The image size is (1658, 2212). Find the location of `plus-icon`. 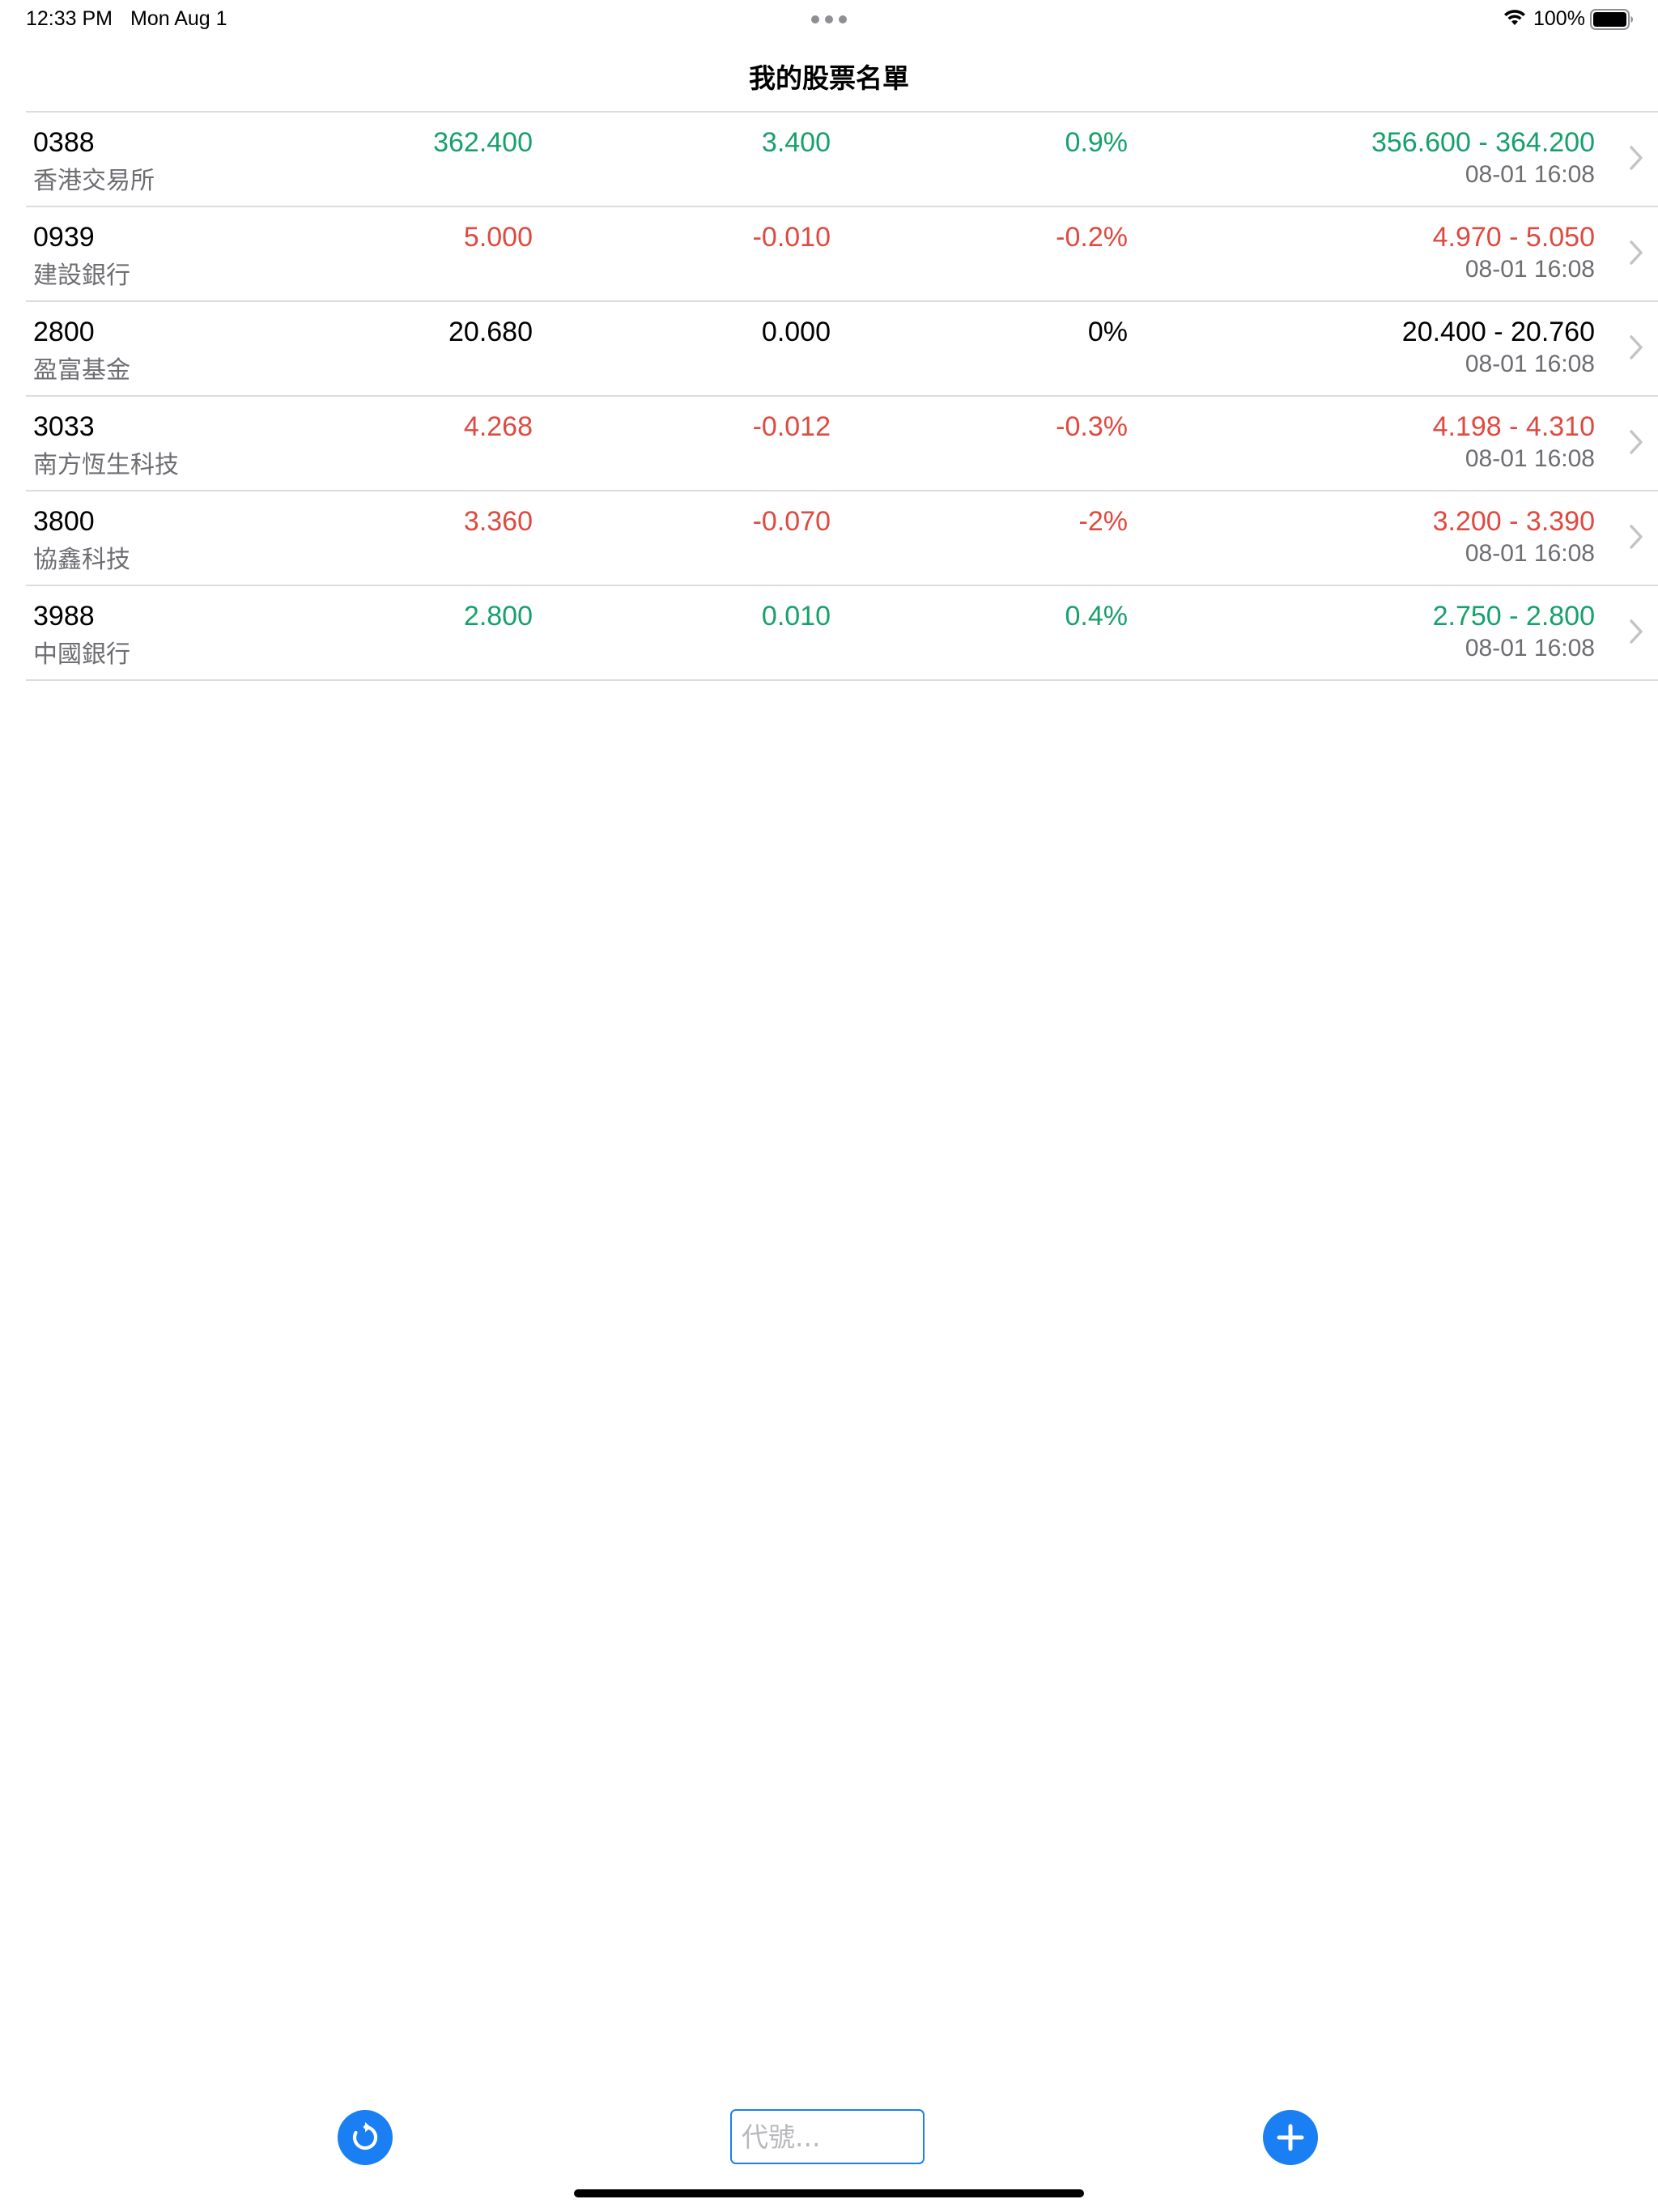

plus-icon is located at coordinates (1290, 2137).